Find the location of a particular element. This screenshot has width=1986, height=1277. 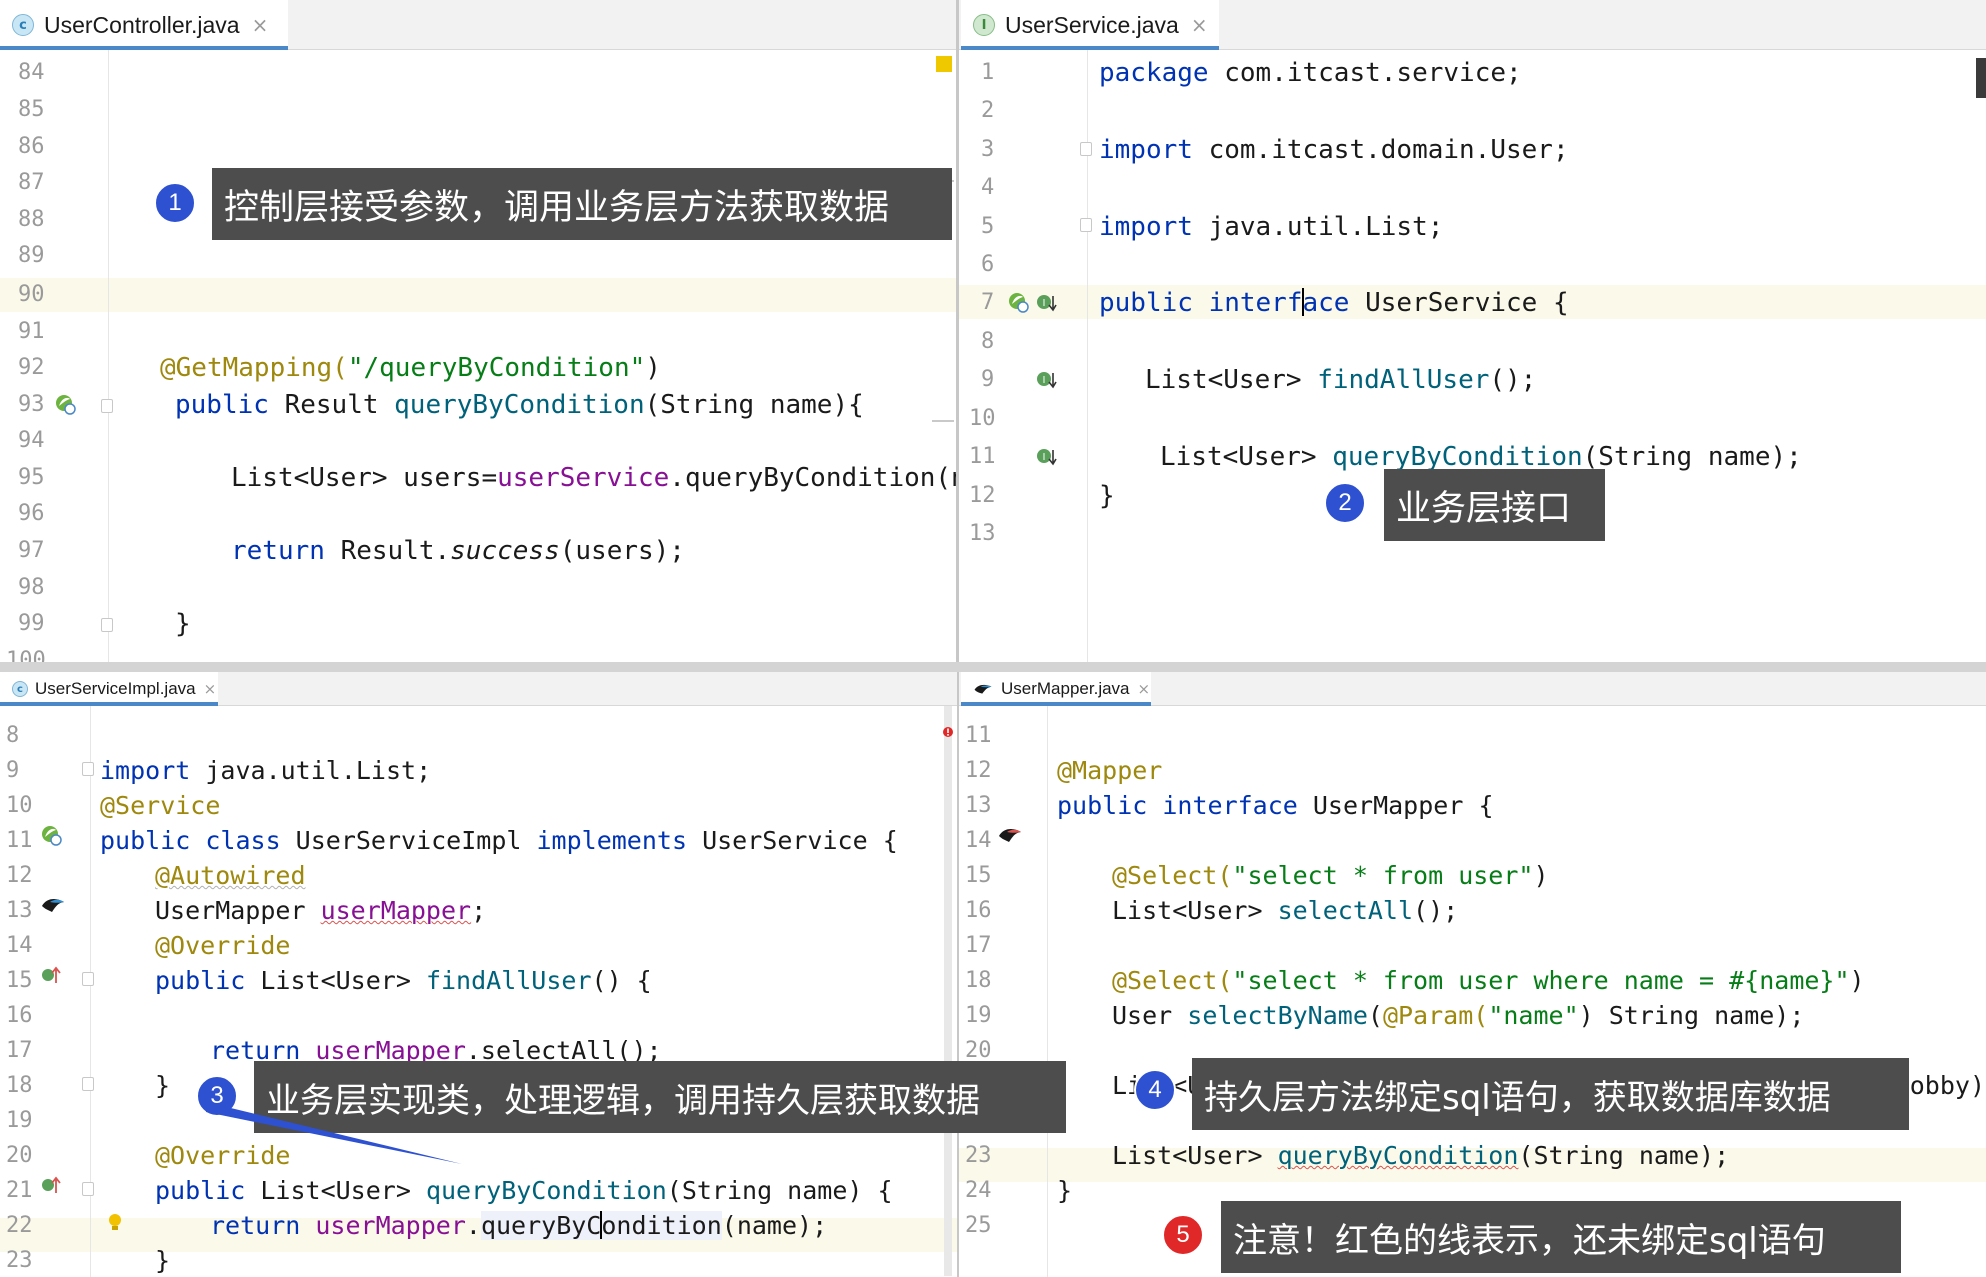

tab-user-service: I UserService.java × is located at coordinates (1090, 25).